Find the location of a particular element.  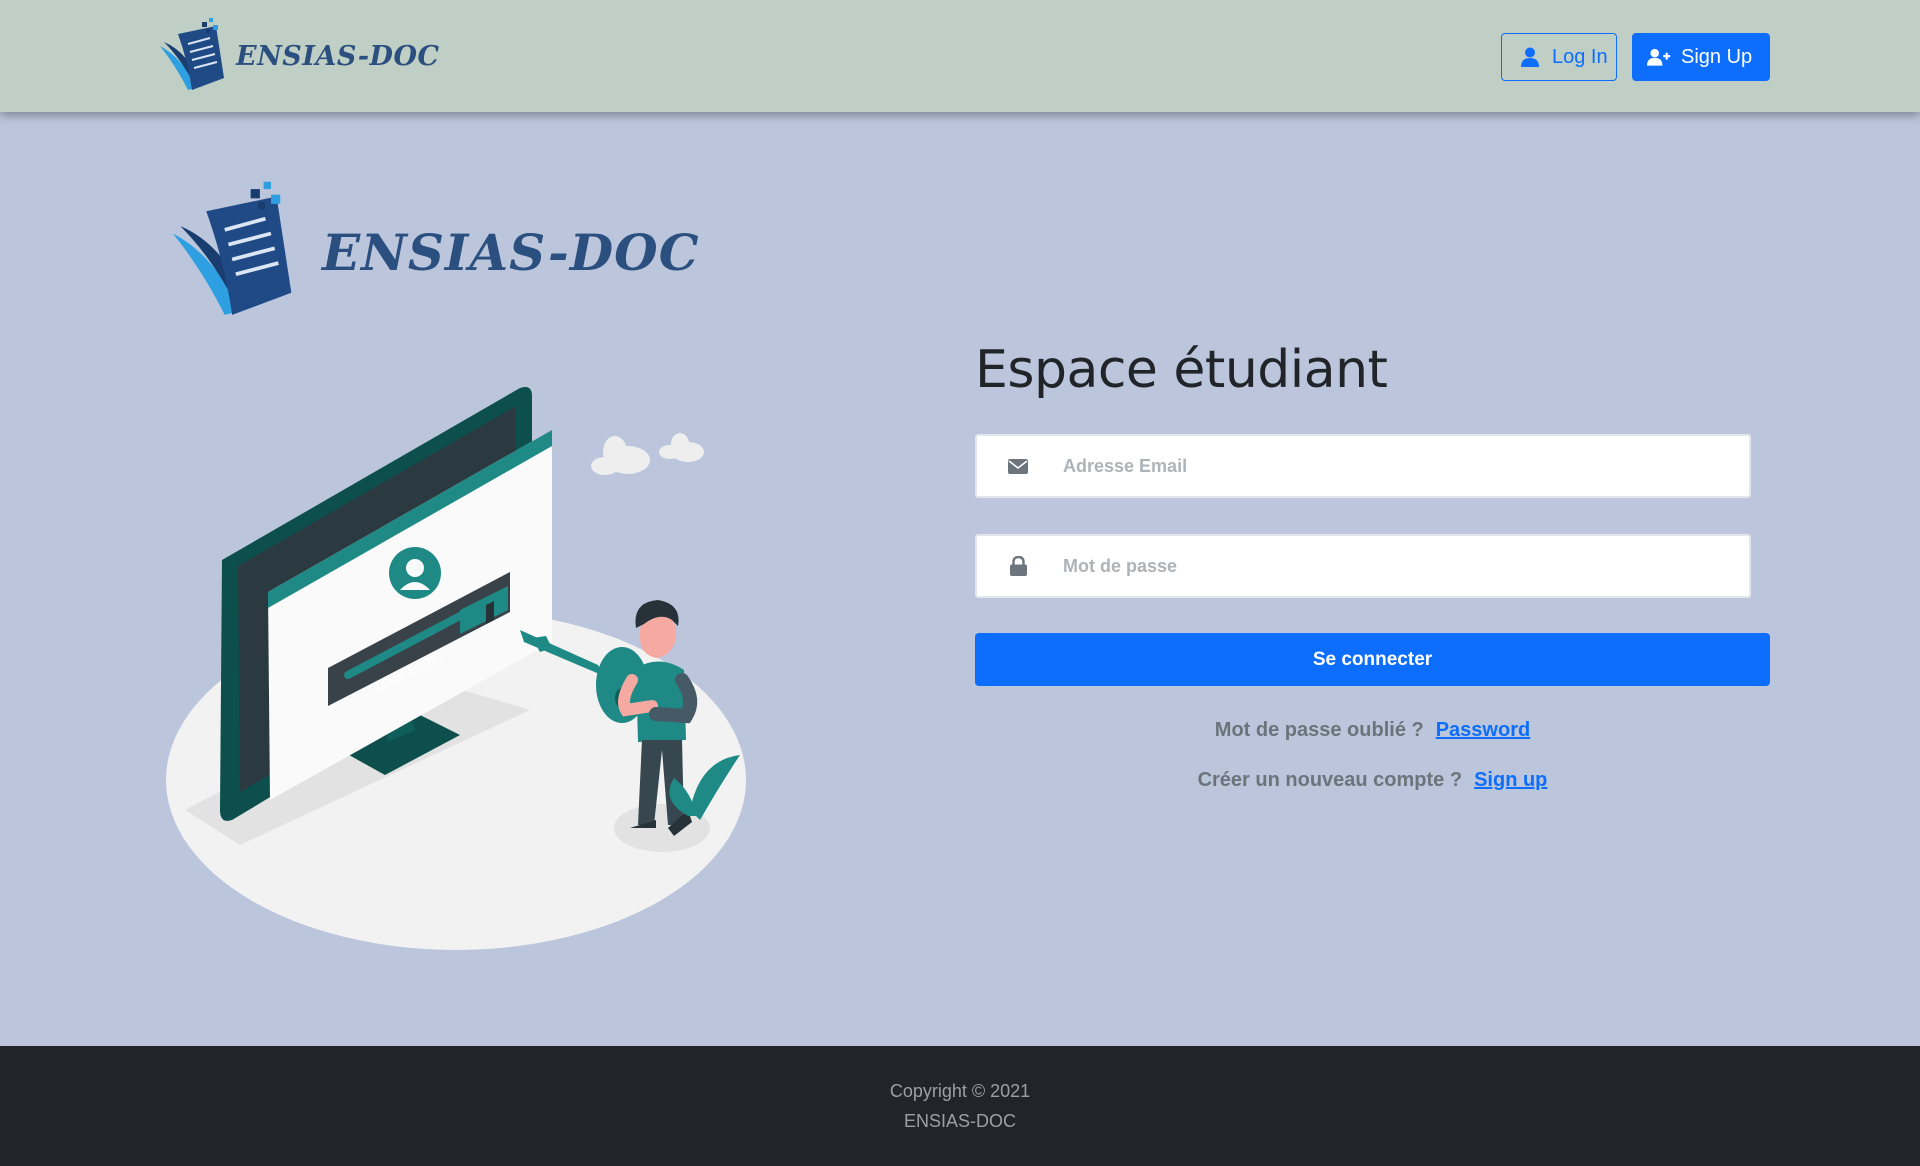

new-account-row: Créer un nouveau compte ? Sign up is located at coordinates (1372, 780).